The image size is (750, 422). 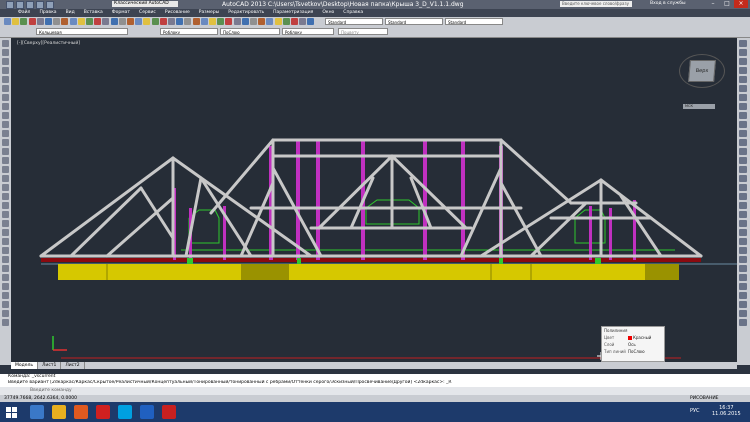 I want to click on close-icon: ×, so click(x=741, y=4).